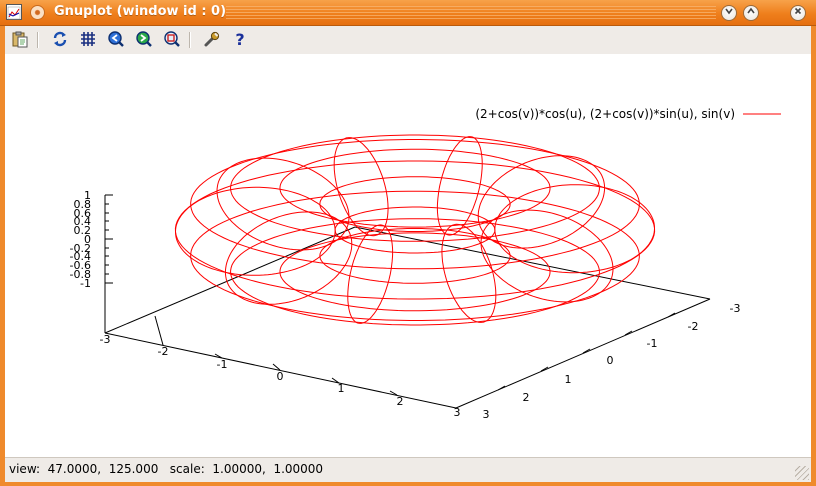 This screenshot has width=816, height=486. What do you see at coordinates (276, 355) in the screenshot?
I see `x-tick-marks` at bounding box center [276, 355].